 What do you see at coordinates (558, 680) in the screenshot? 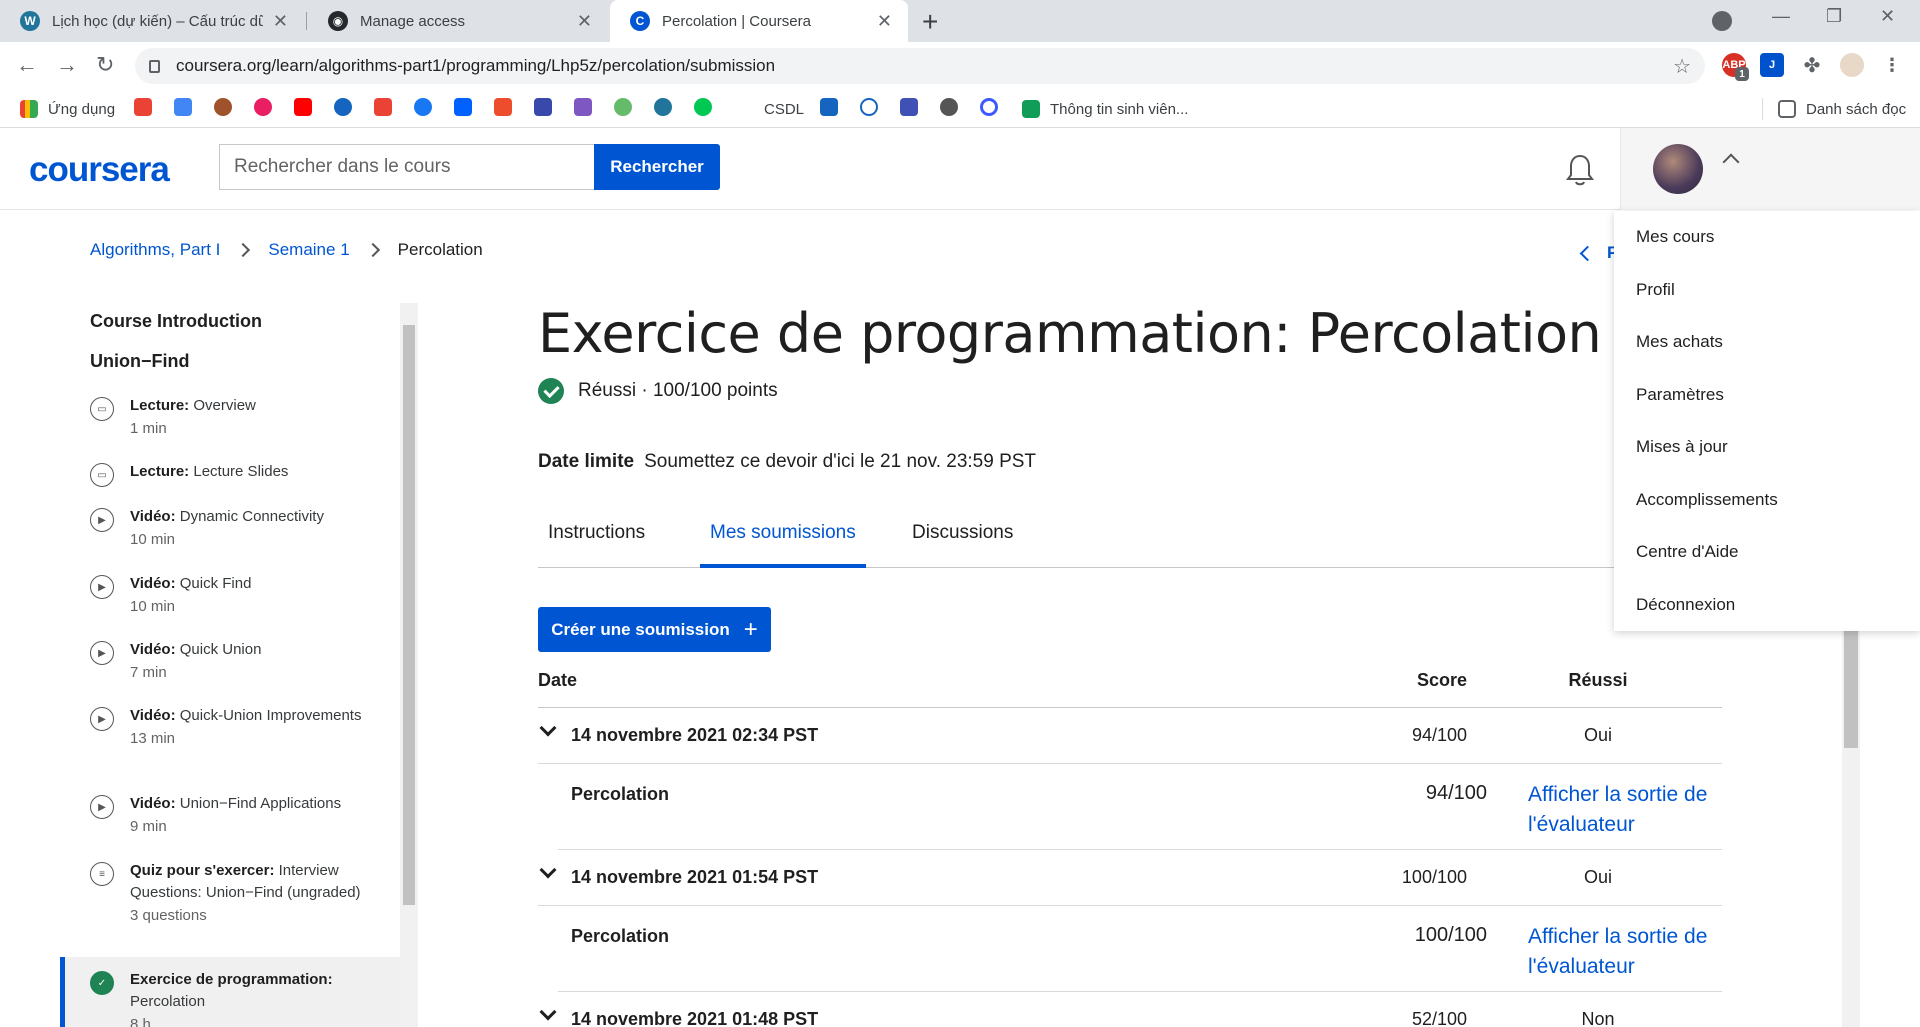
I see `header-date: Date` at bounding box center [558, 680].